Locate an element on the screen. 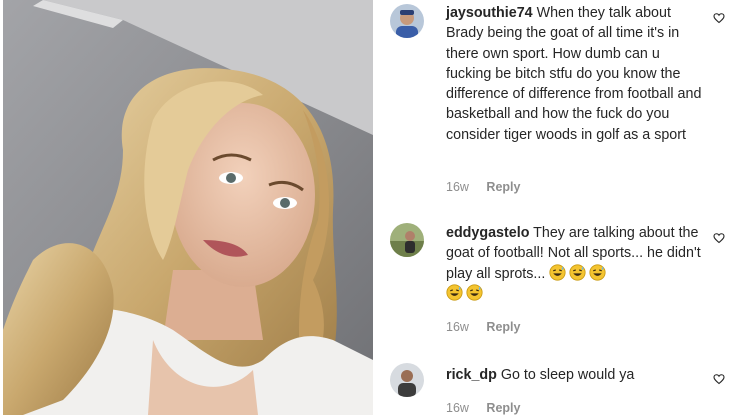  comment-text: Go to sleep would ya is located at coordinates (567, 375).